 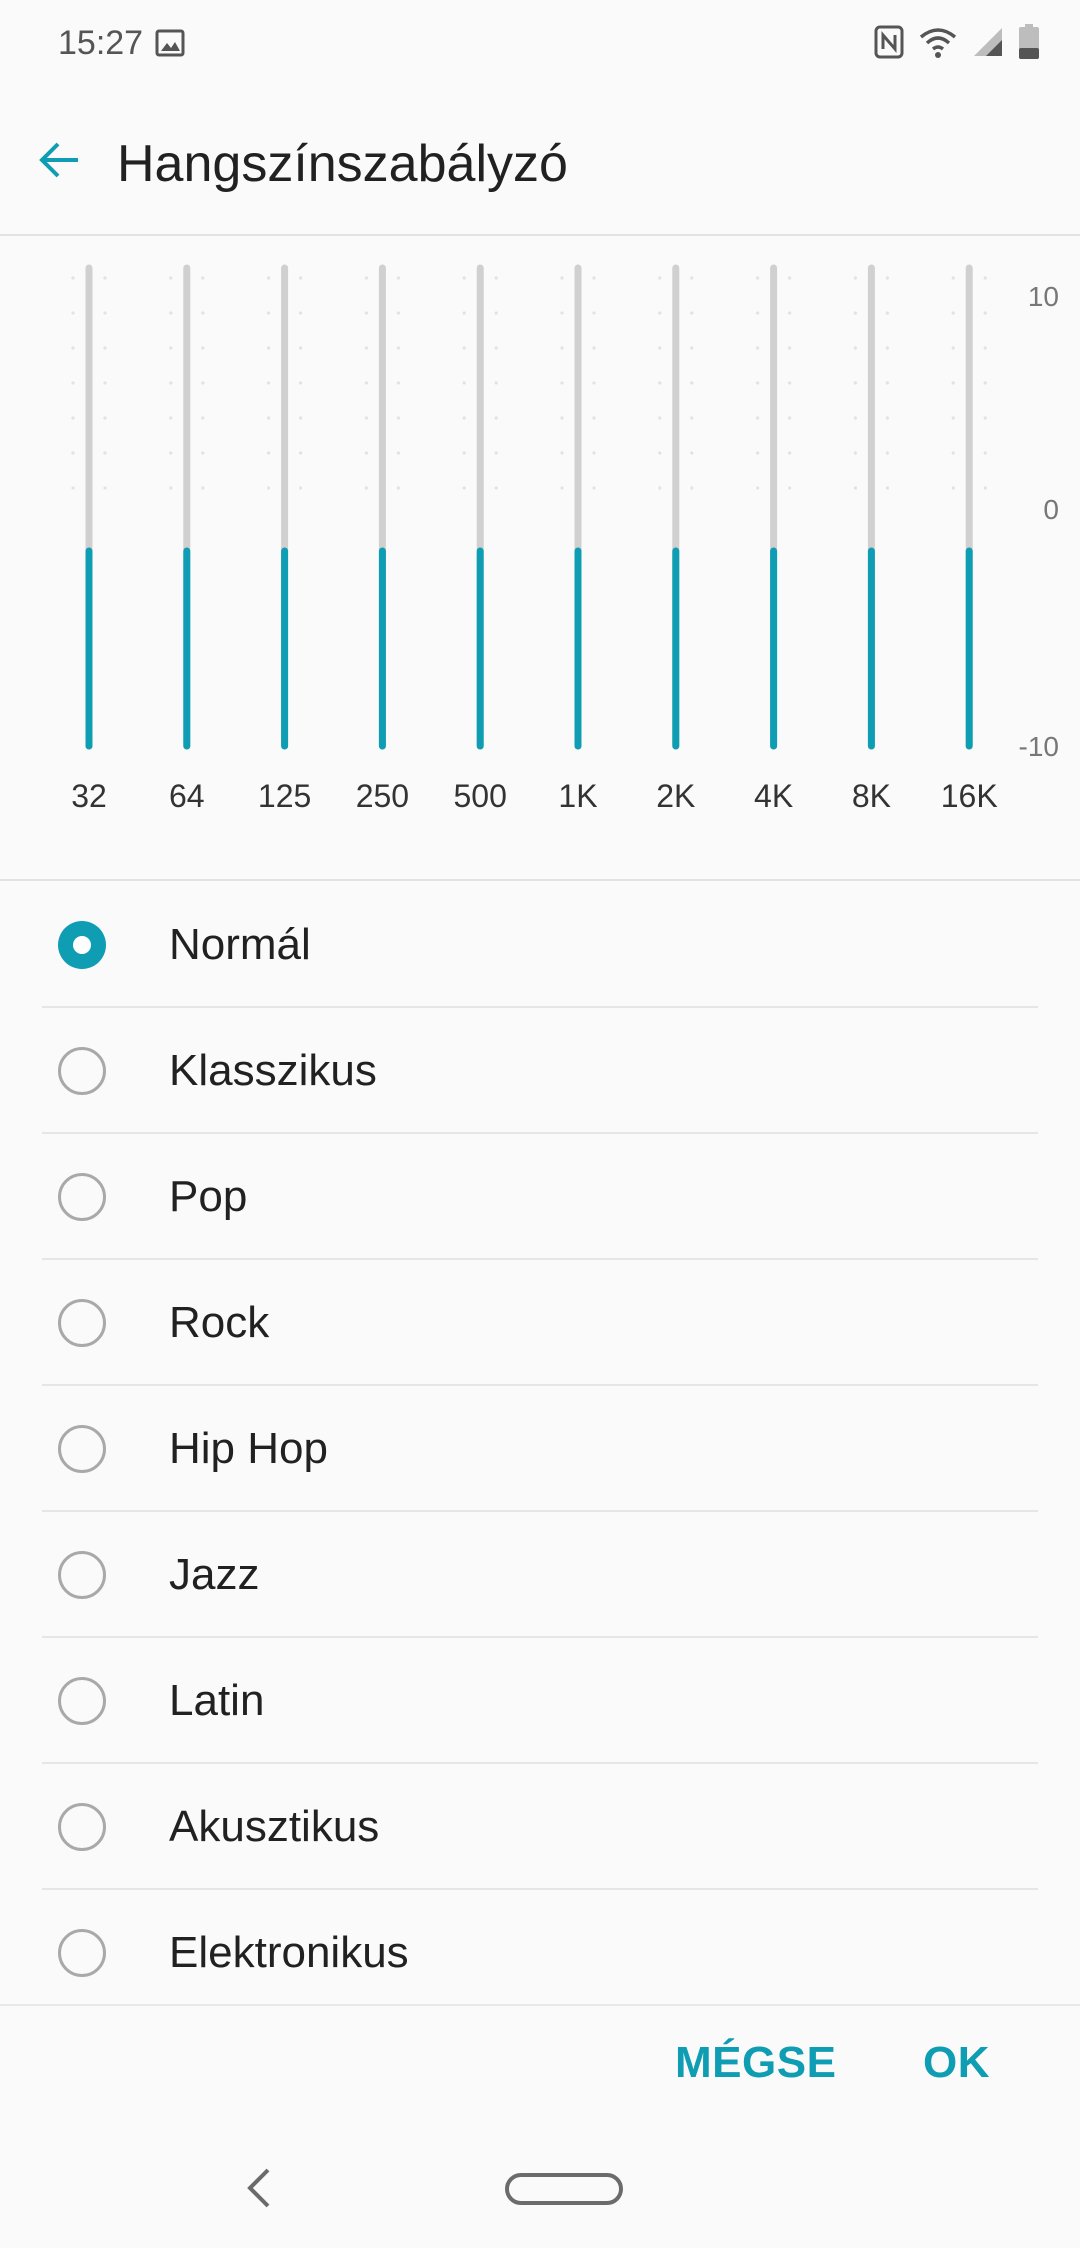 What do you see at coordinates (564, 2189) in the screenshot?
I see `nav-home-icon` at bounding box center [564, 2189].